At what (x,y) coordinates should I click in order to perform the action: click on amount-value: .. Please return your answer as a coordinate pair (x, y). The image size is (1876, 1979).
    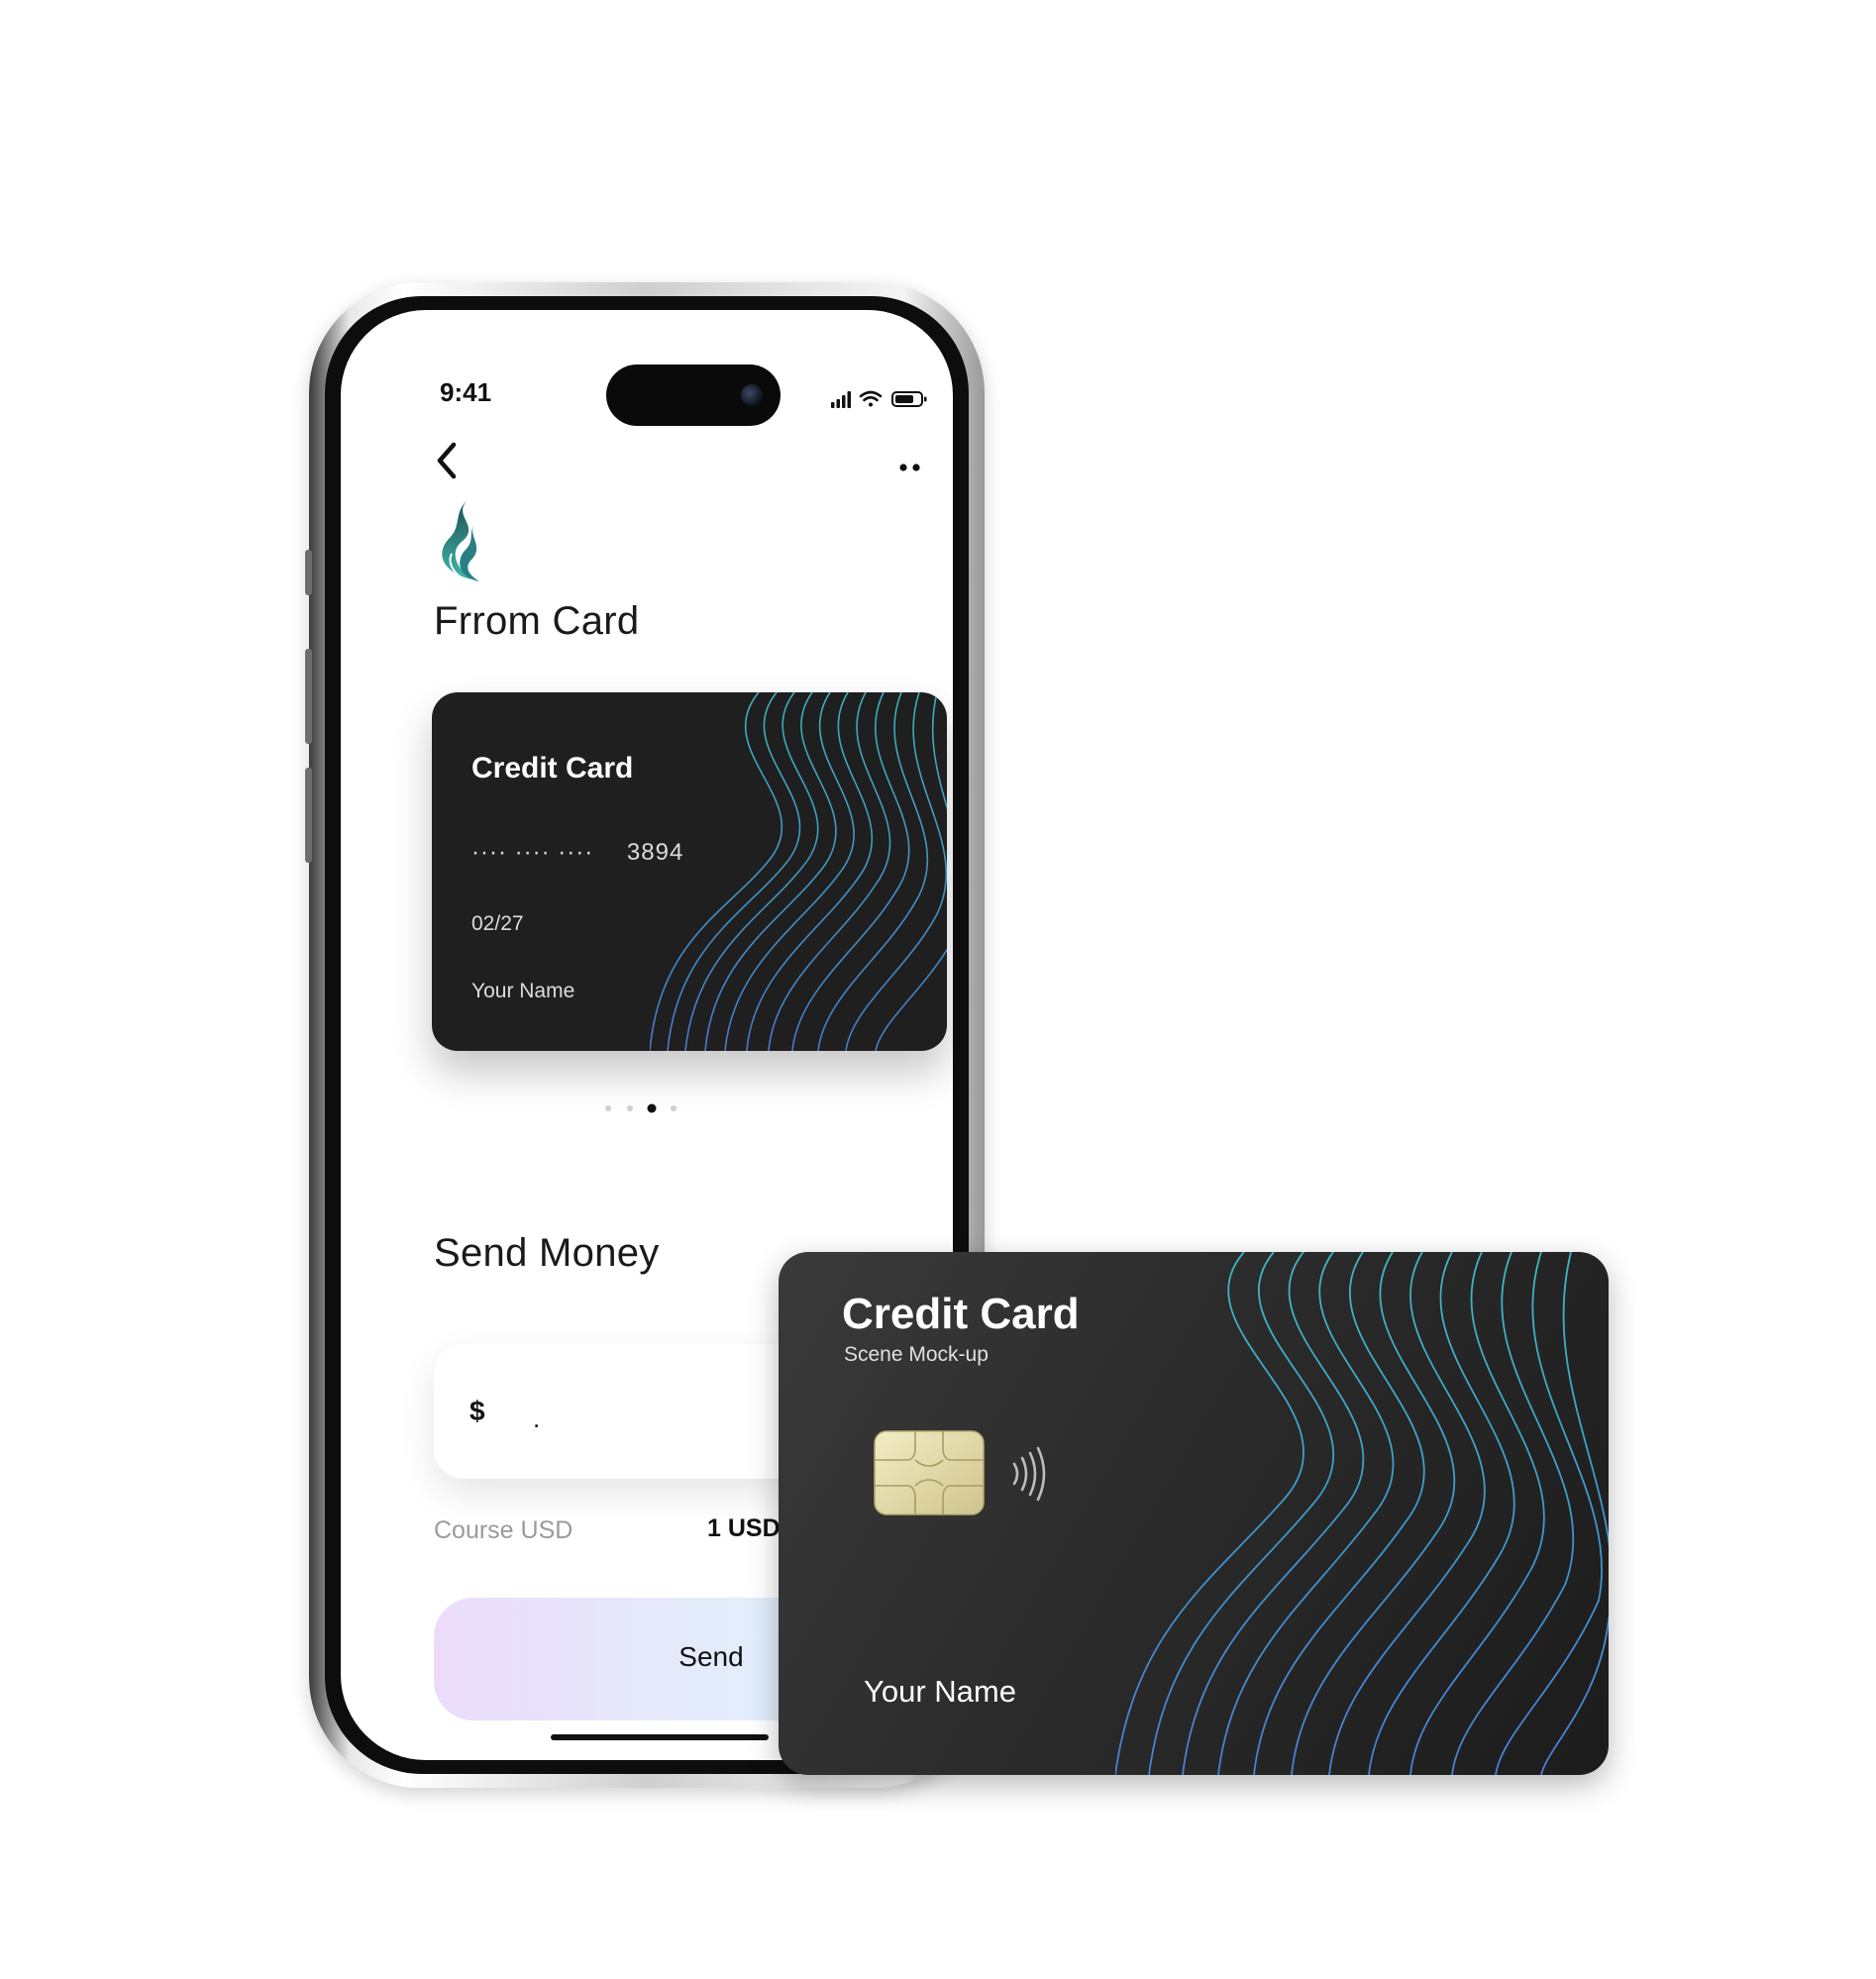
    Looking at the image, I should click on (537, 1418).